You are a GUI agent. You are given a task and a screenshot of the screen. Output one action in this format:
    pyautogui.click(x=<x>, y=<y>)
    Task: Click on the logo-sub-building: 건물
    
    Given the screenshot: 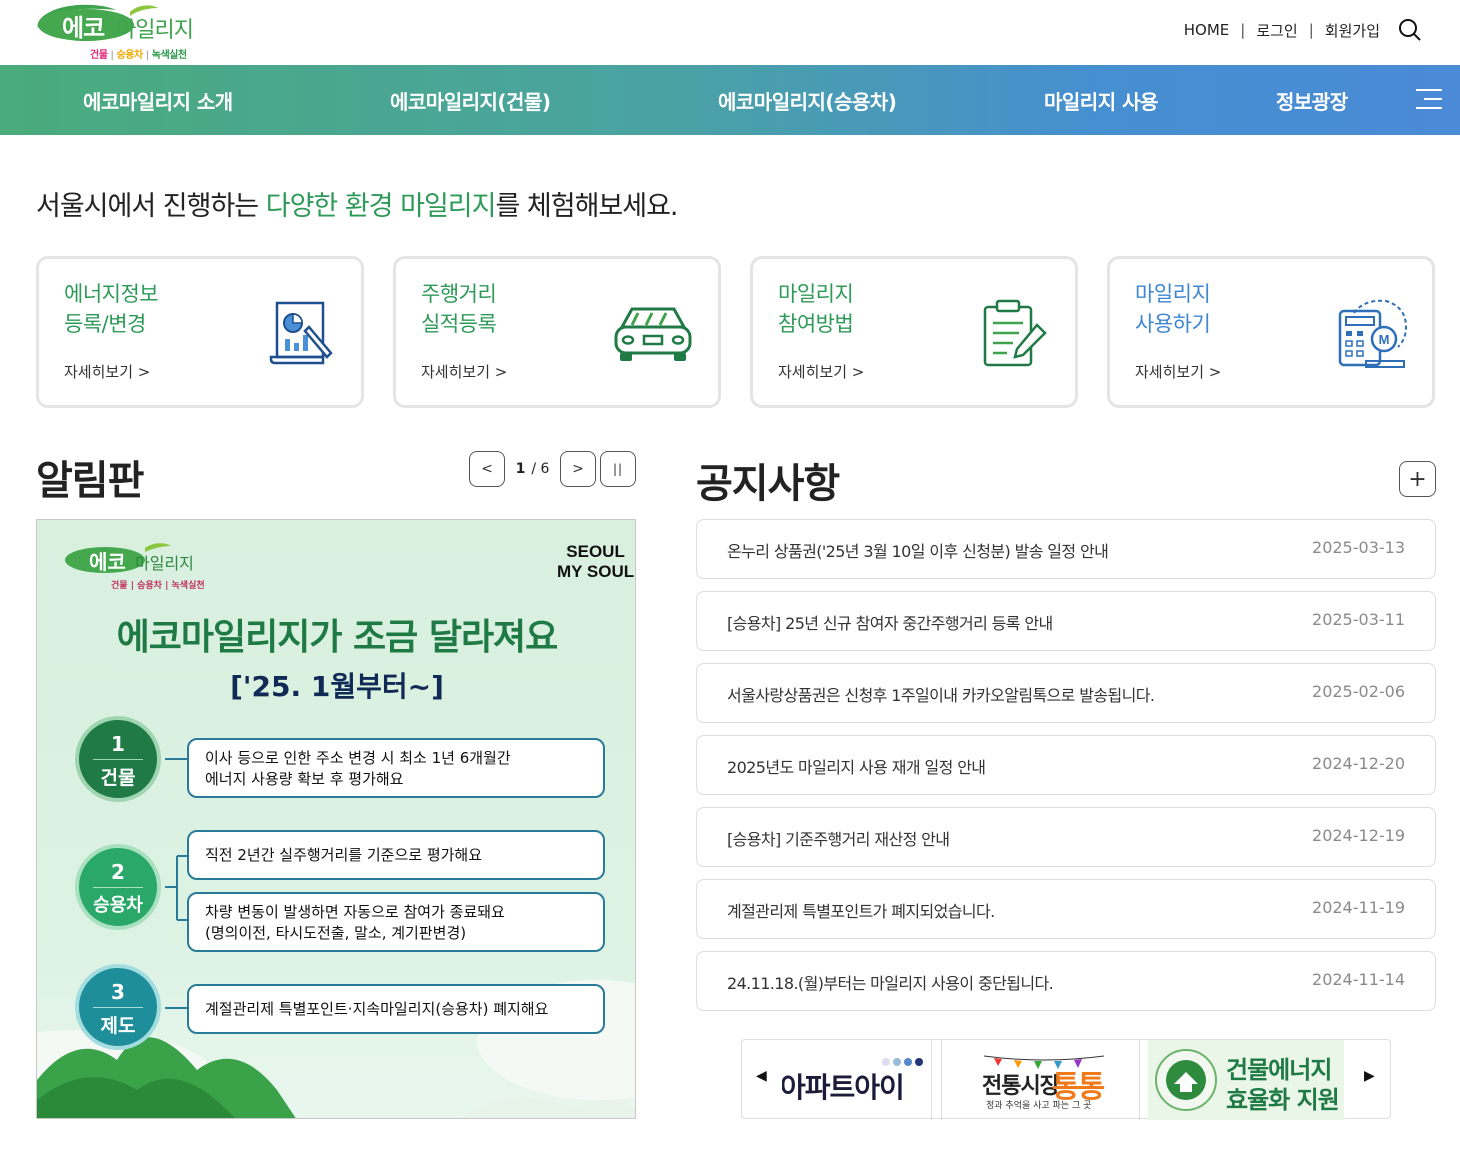 What is the action you would take?
    pyautogui.click(x=99, y=55)
    